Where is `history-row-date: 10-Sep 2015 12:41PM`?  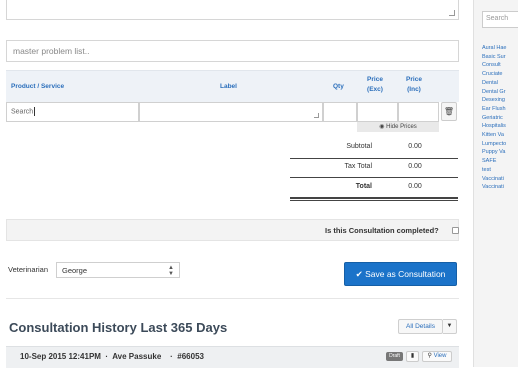 history-row-date: 10-Sep 2015 12:41PM is located at coordinates (60, 356).